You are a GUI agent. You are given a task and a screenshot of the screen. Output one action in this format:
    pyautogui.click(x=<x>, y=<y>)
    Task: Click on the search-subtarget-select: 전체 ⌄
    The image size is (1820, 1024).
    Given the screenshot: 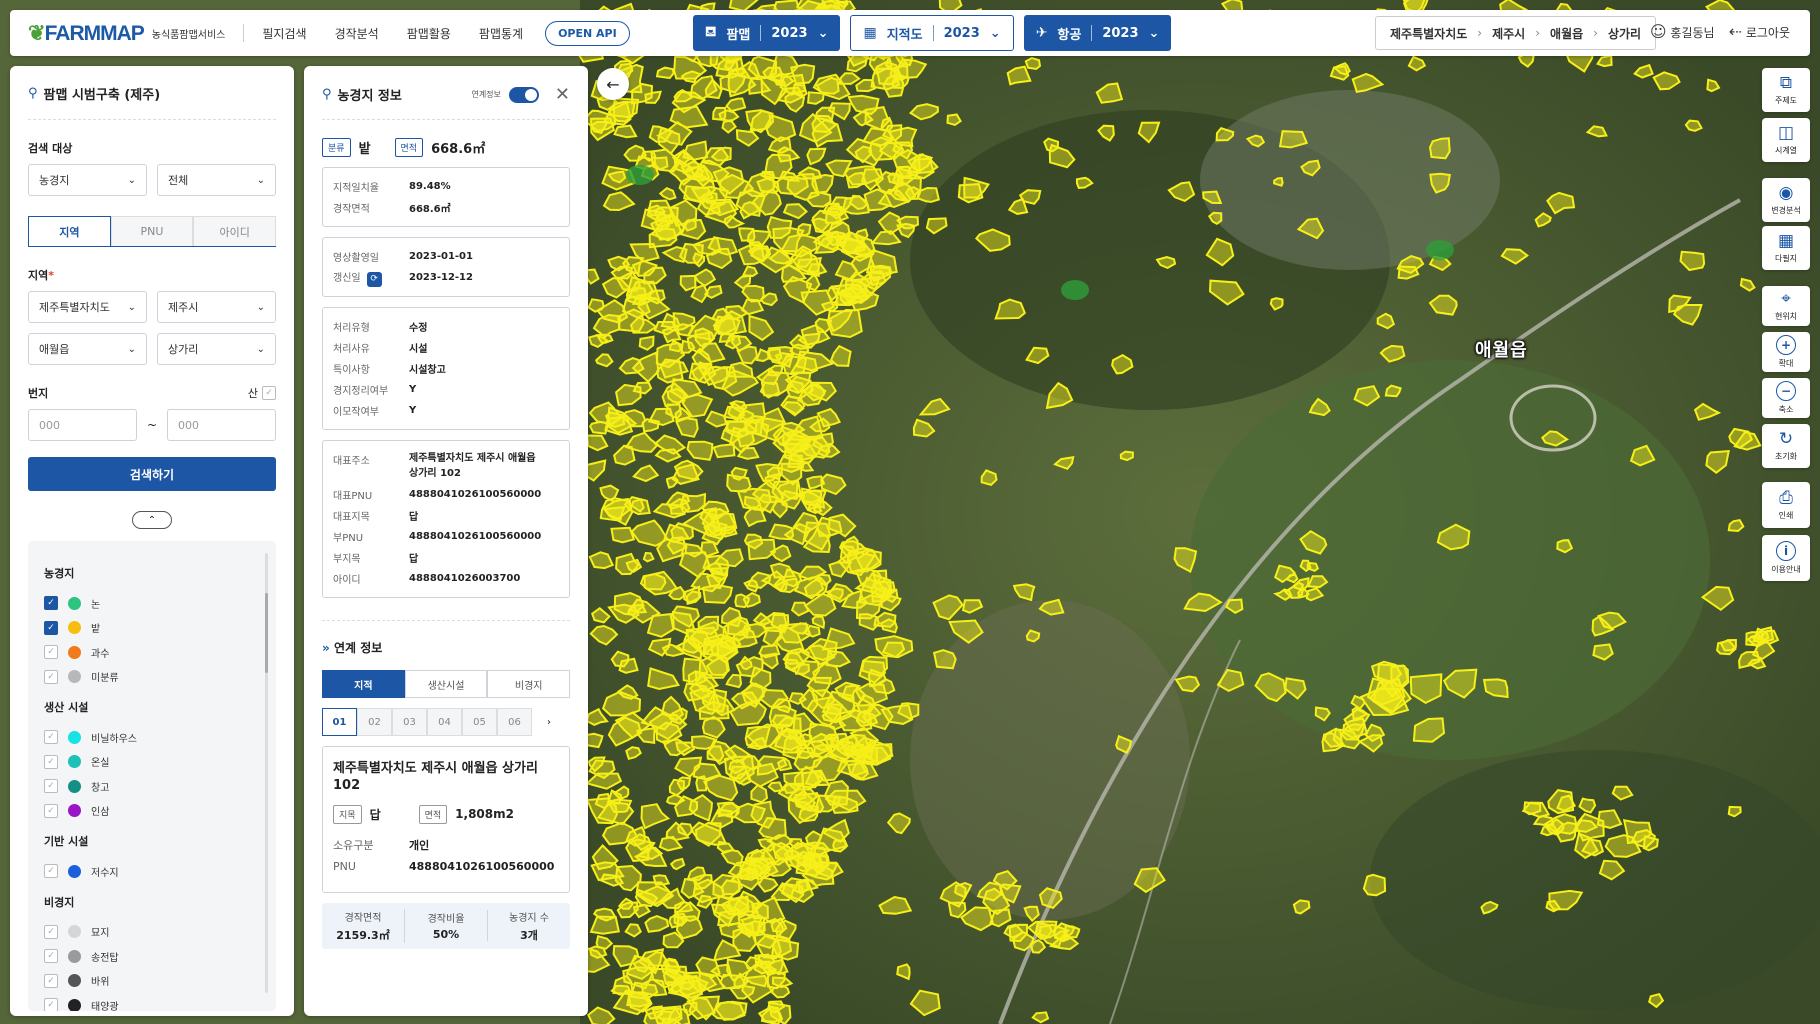 What is the action you would take?
    pyautogui.click(x=216, y=180)
    